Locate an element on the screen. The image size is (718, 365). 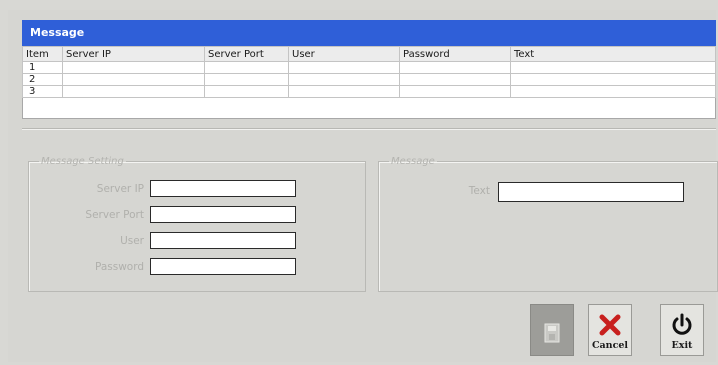
column-header-item: Item is located at coordinates (42, 54).